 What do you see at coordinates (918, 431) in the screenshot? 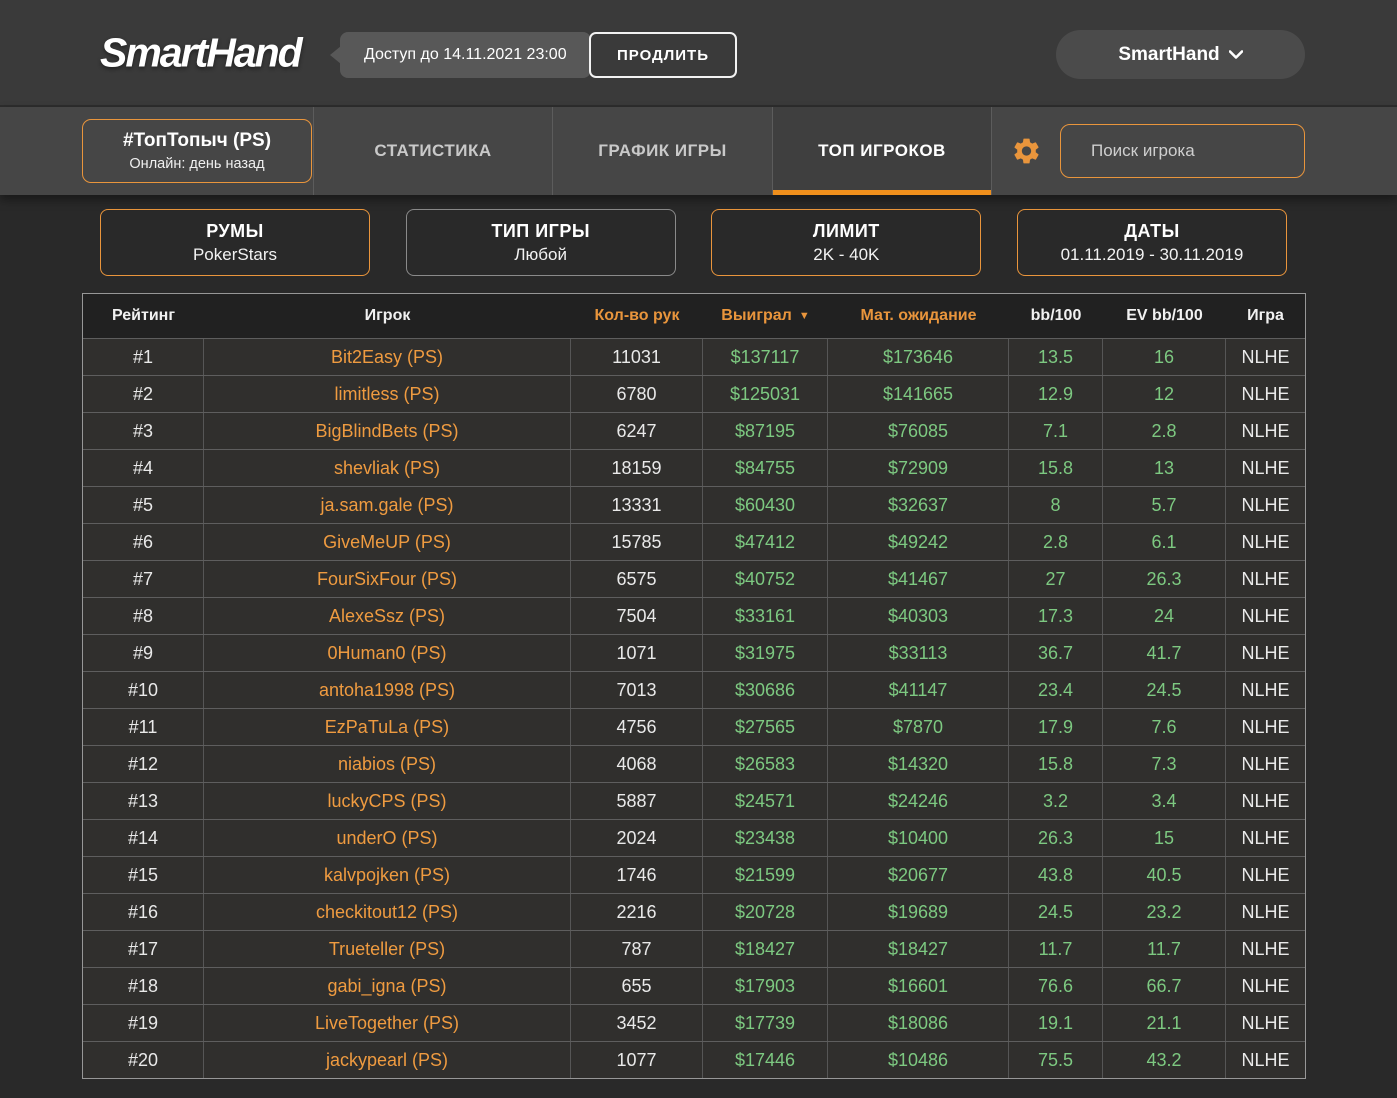
I see `cell-expected: $76085` at bounding box center [918, 431].